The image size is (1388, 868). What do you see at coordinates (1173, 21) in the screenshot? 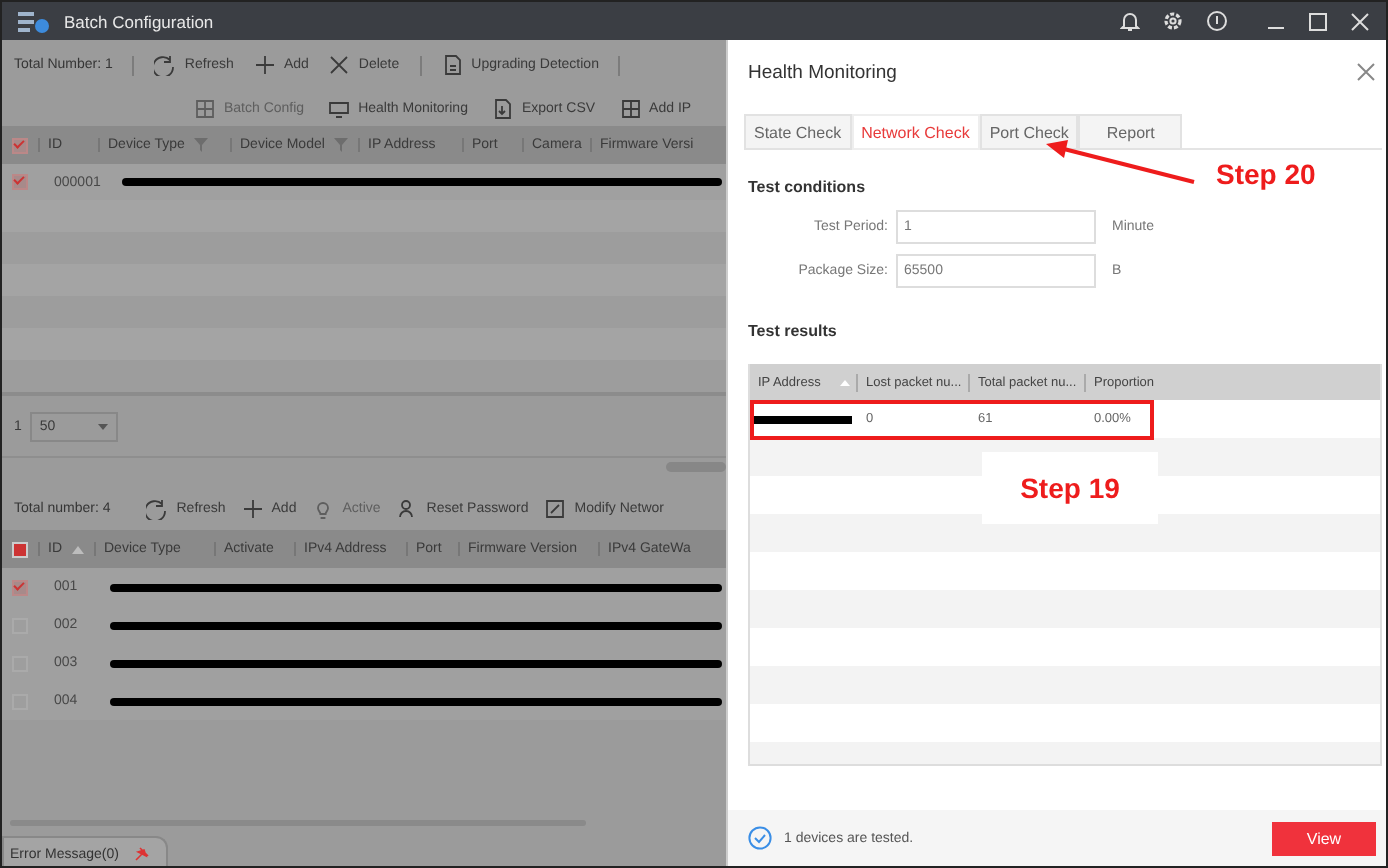
I see `settings-icon` at bounding box center [1173, 21].